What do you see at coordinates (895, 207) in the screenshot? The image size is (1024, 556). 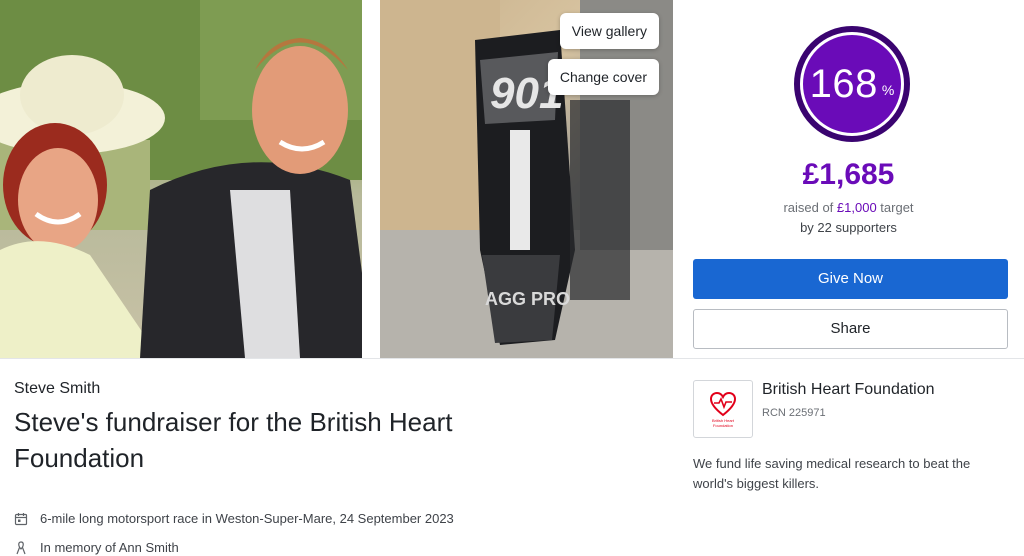 I see `target-suffix: target` at bounding box center [895, 207].